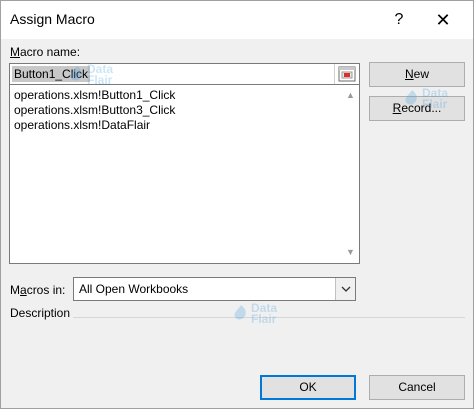 Image resolution: width=474 pixels, height=409 pixels. I want to click on record-button-accel: R, so click(397, 108).